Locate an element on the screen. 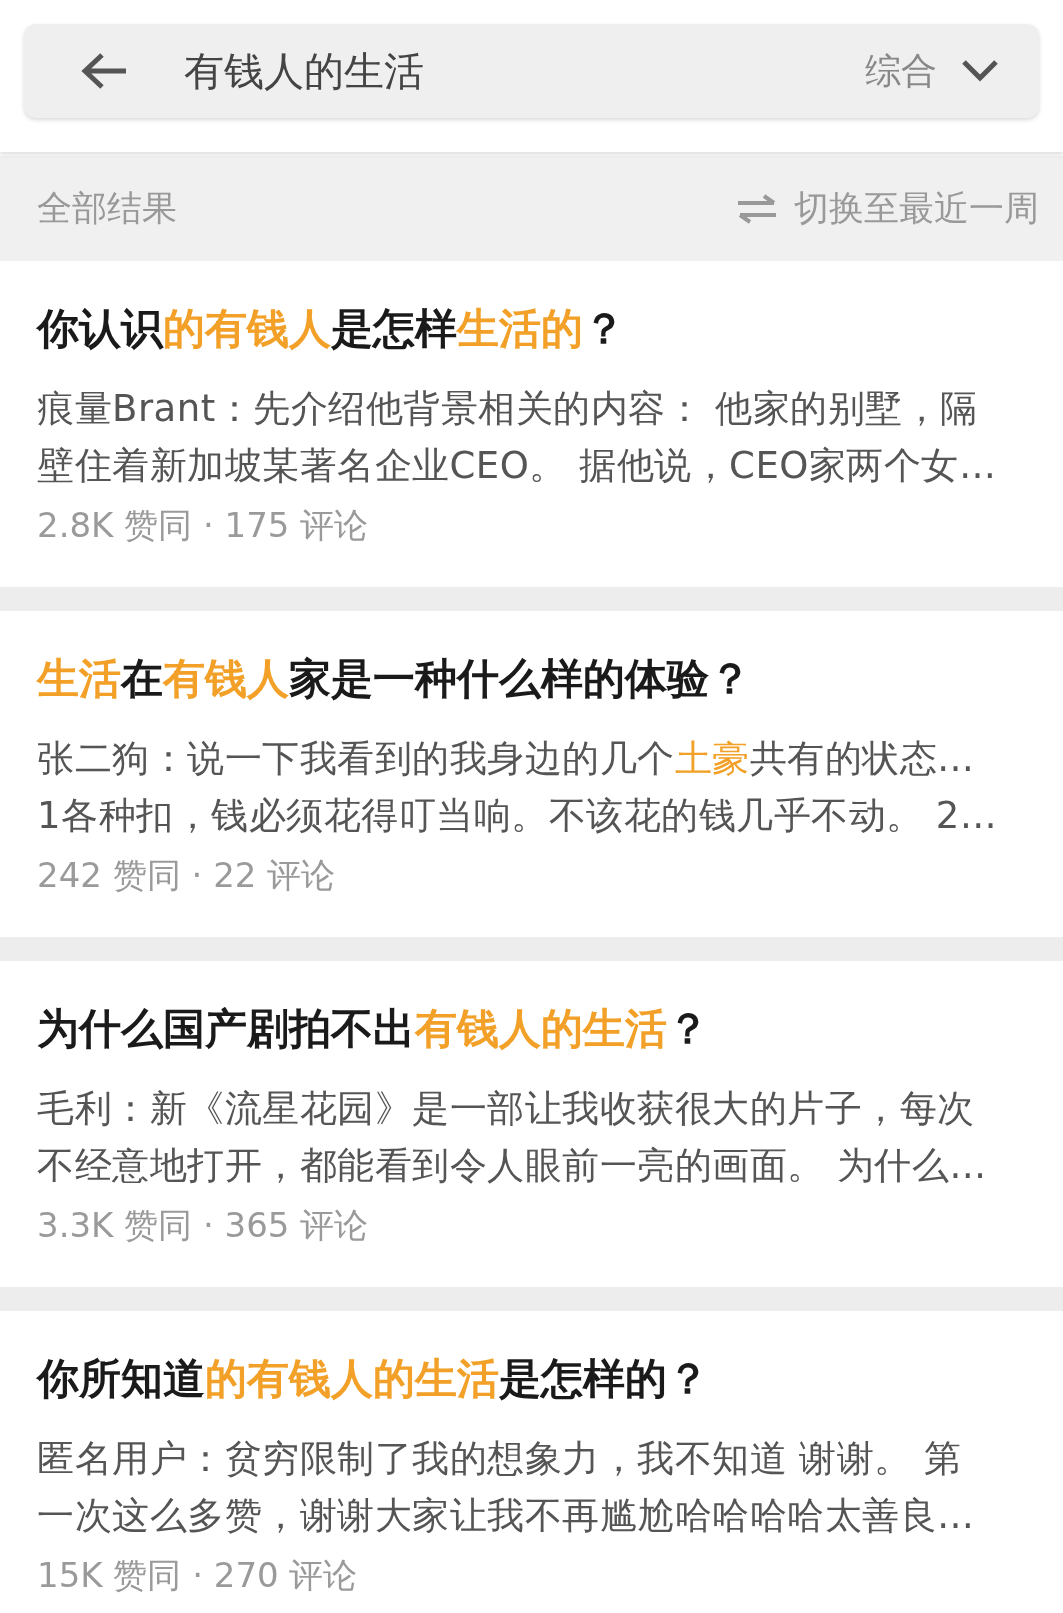 This screenshot has width=1063, height=1613. excerpt-line: 匿名用户：贫穷限制了我的想象力，我不知道 谢谢。 第 is located at coordinates (500, 1459).